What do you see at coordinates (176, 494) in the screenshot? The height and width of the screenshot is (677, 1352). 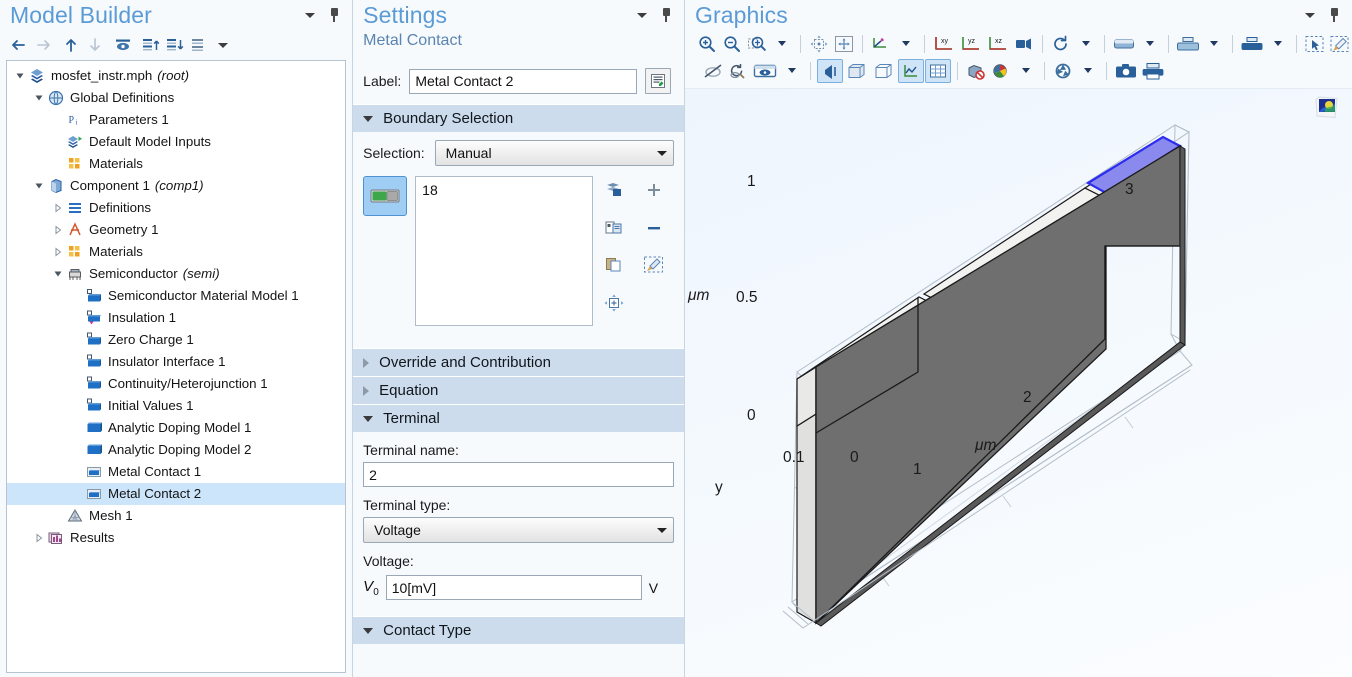 I see `tree-node-metal-contact-2: Metal Contact 2` at bounding box center [176, 494].